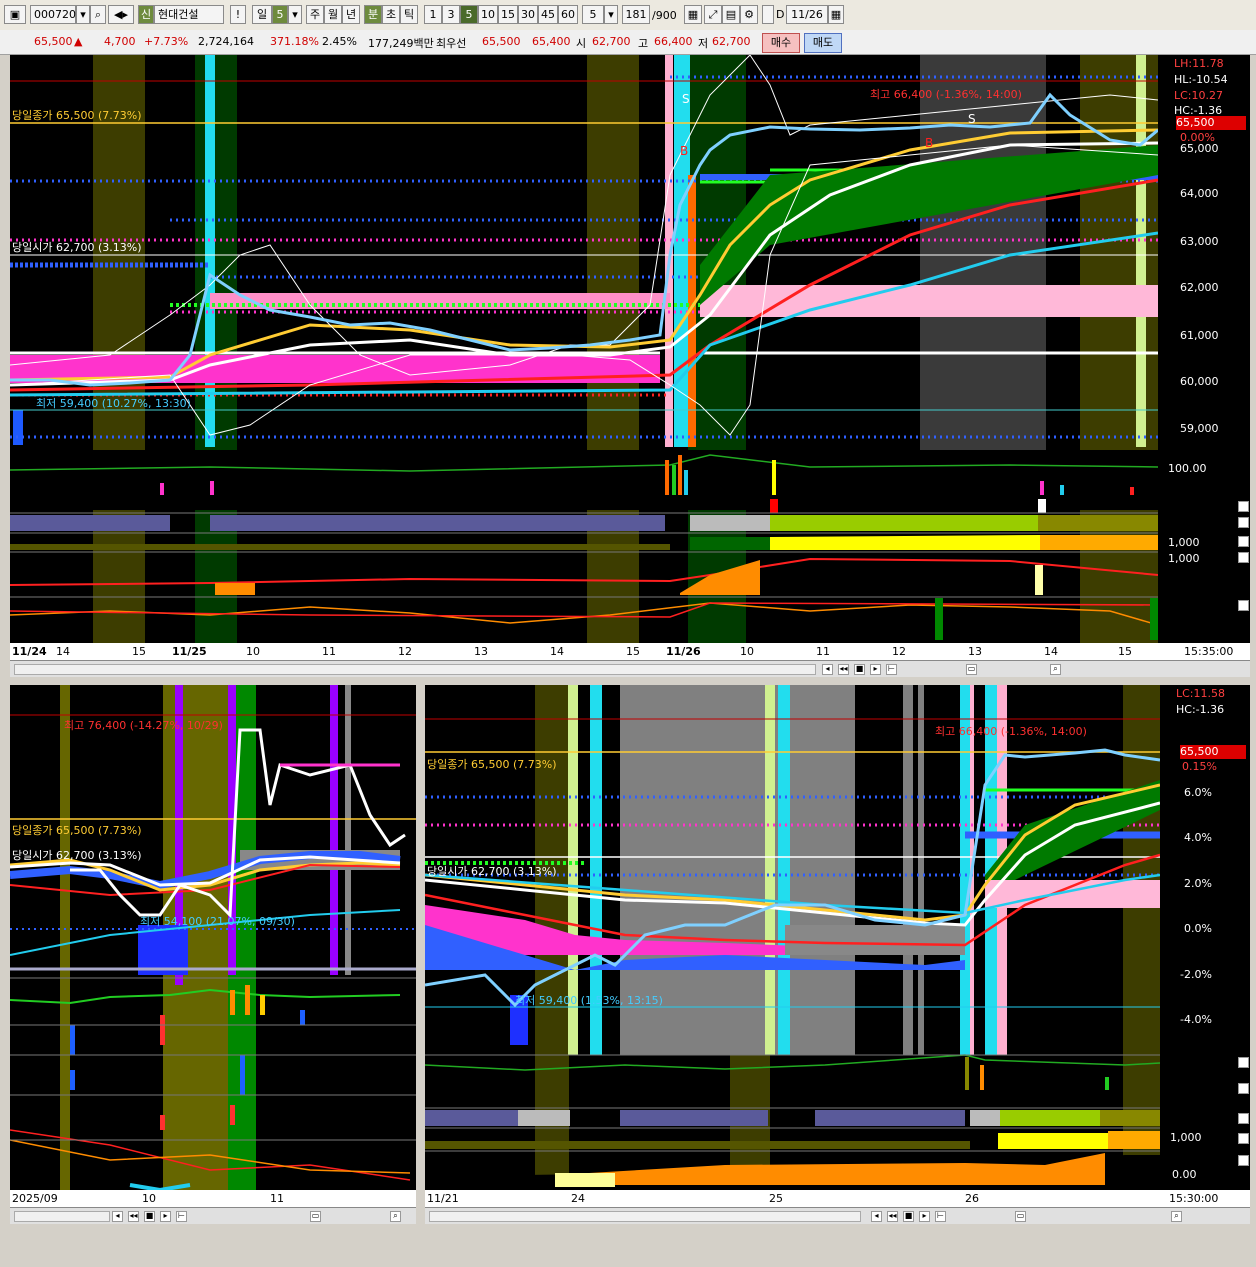 The width and height of the screenshot is (1256, 1267). What do you see at coordinates (315, 14) in the screenshot?
I see `tab-weekly: 주` at bounding box center [315, 14].